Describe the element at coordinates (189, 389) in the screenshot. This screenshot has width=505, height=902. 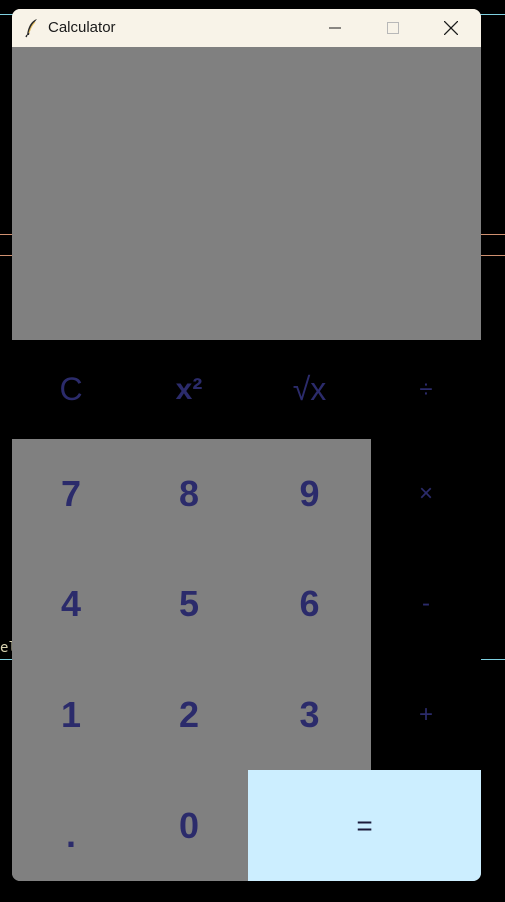
I see `square-button: x²` at that location.